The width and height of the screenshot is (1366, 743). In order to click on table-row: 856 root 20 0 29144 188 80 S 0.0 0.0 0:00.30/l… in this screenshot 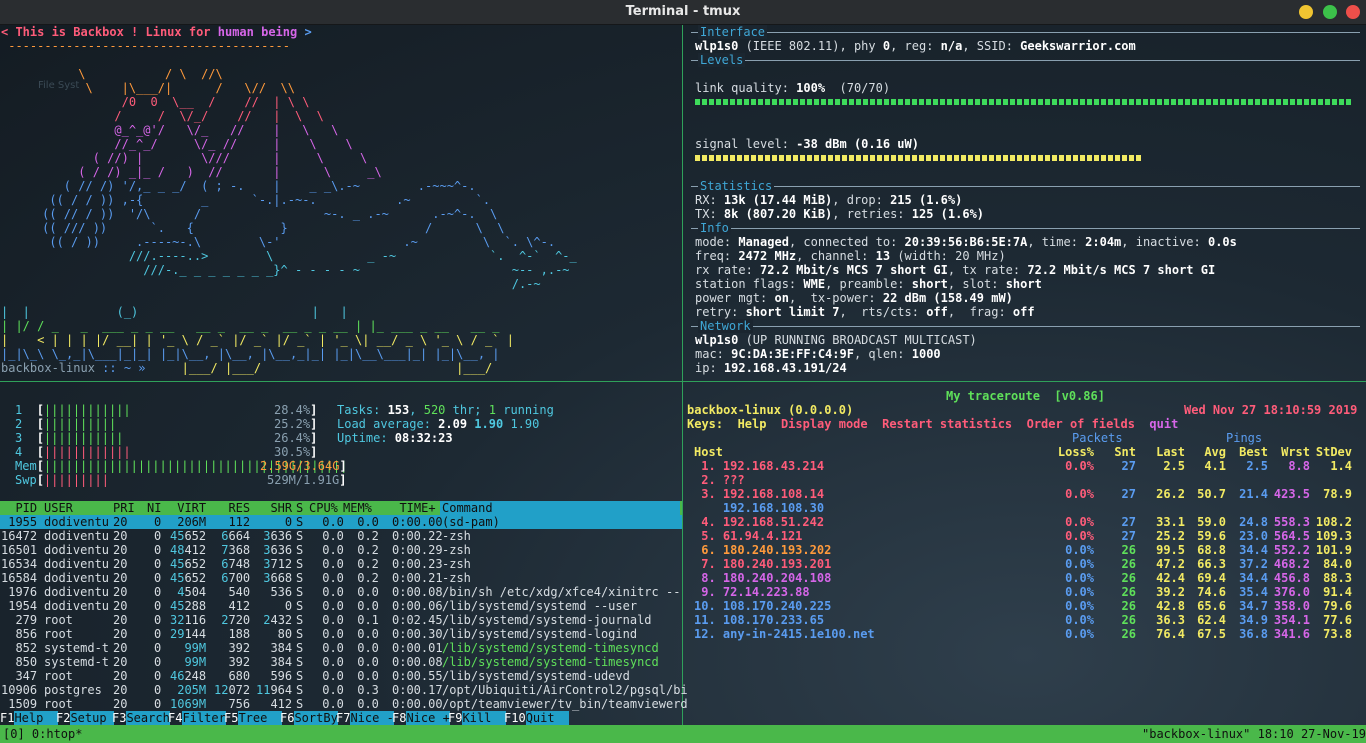, I will do `click(341, 634)`.